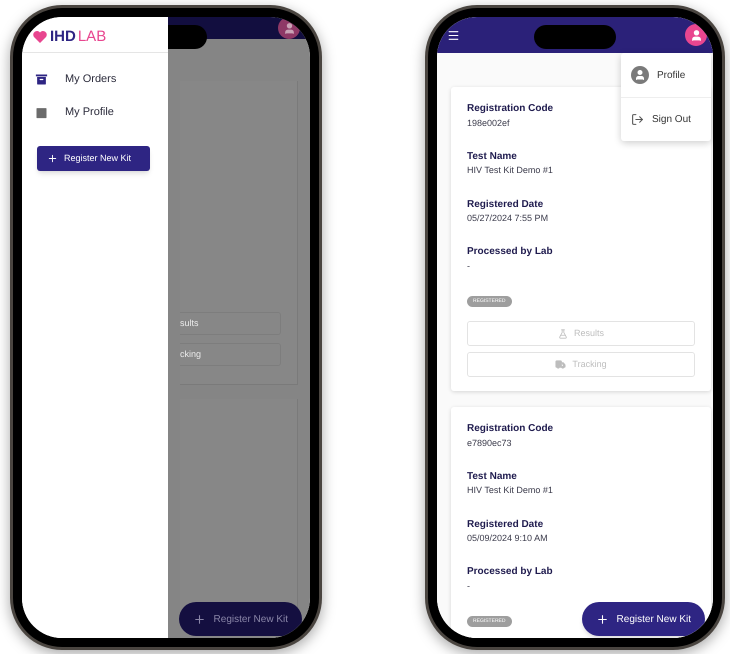  I want to click on field-value: 05/27/2024 7:55 PM, so click(507, 218).